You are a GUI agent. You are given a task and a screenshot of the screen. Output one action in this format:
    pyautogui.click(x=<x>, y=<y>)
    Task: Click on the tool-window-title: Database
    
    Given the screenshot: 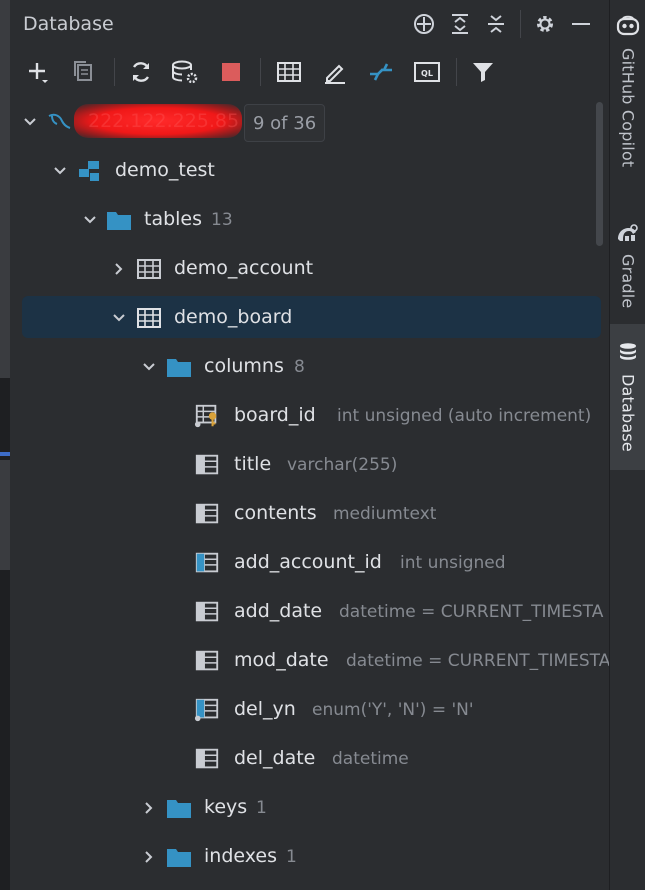 What is the action you would take?
    pyautogui.click(x=68, y=24)
    